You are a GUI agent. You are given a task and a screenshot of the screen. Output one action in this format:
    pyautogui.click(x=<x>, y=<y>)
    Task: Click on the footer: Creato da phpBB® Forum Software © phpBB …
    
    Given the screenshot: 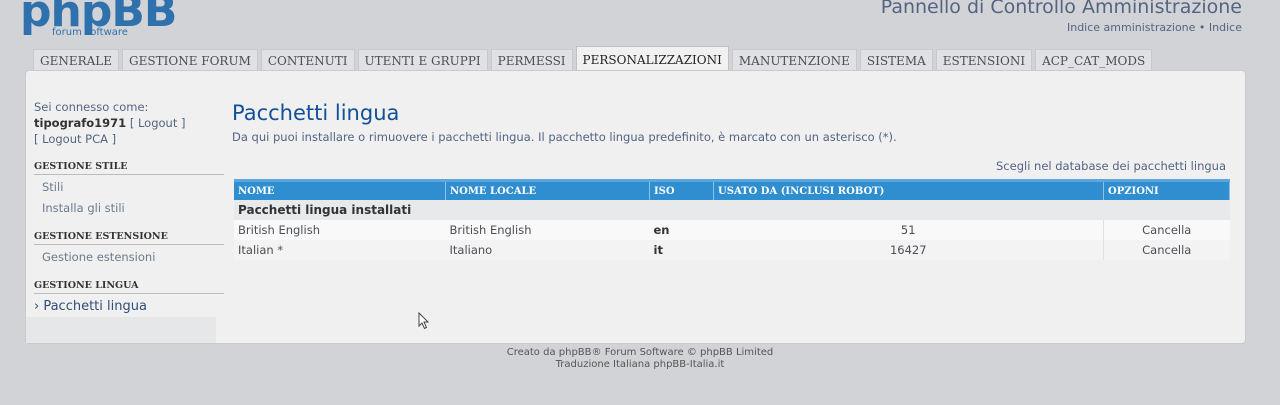 What is the action you would take?
    pyautogui.click(x=640, y=359)
    